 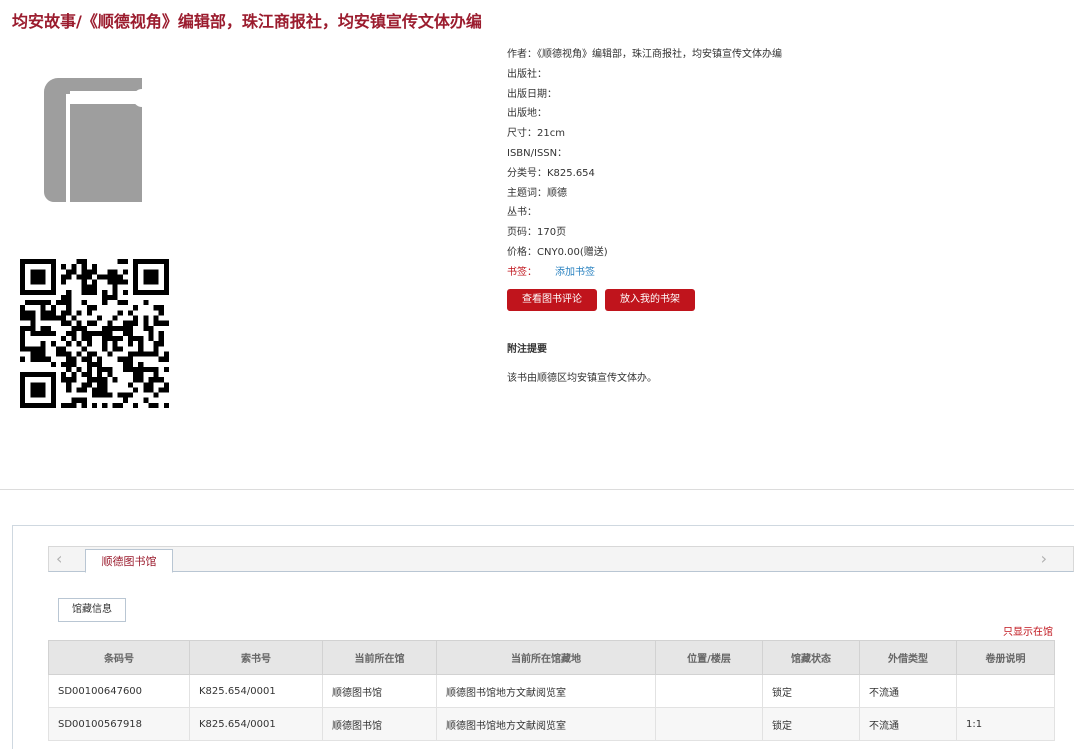 What do you see at coordinates (1028, 630) in the screenshot?
I see `show-available-only-link: 只显示在馆` at bounding box center [1028, 630].